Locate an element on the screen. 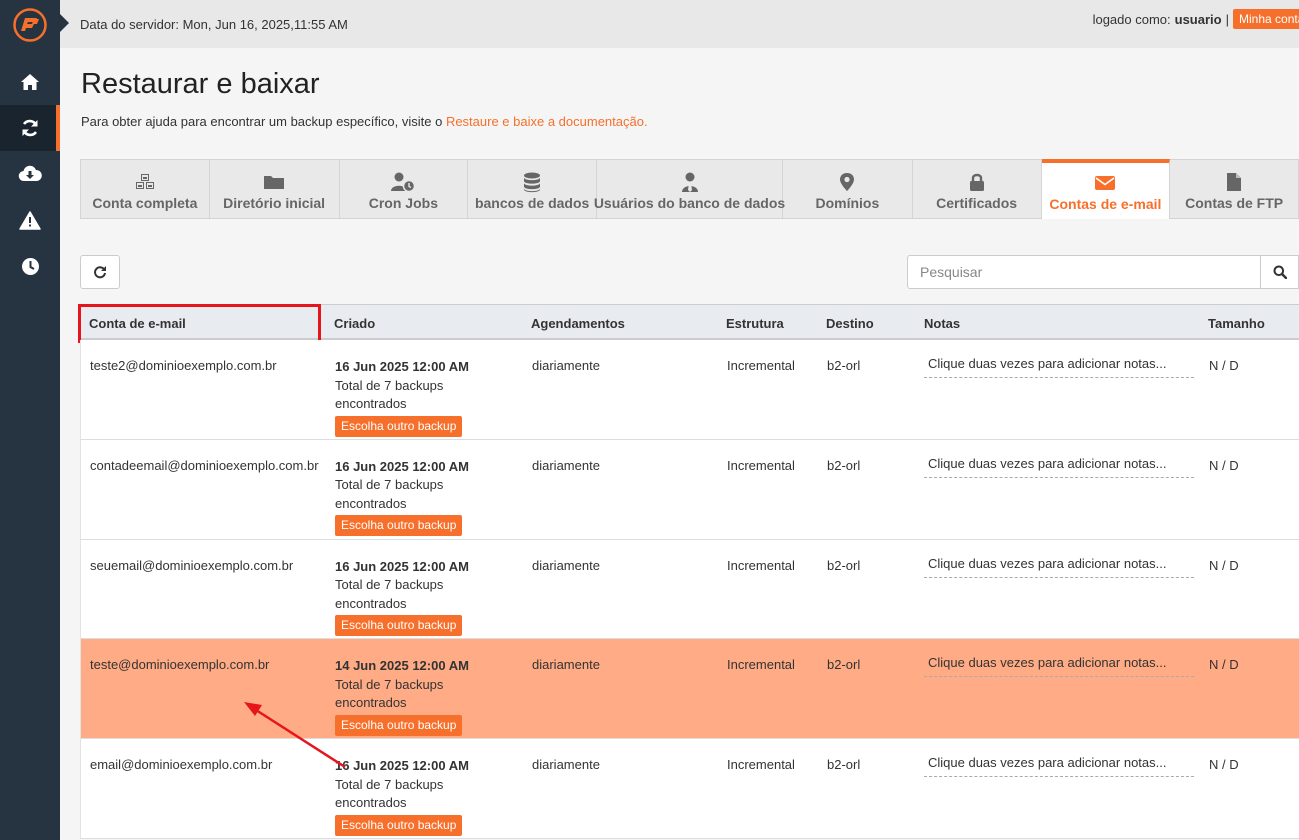 The width and height of the screenshot is (1299, 840). database-icon is located at coordinates (532, 182).